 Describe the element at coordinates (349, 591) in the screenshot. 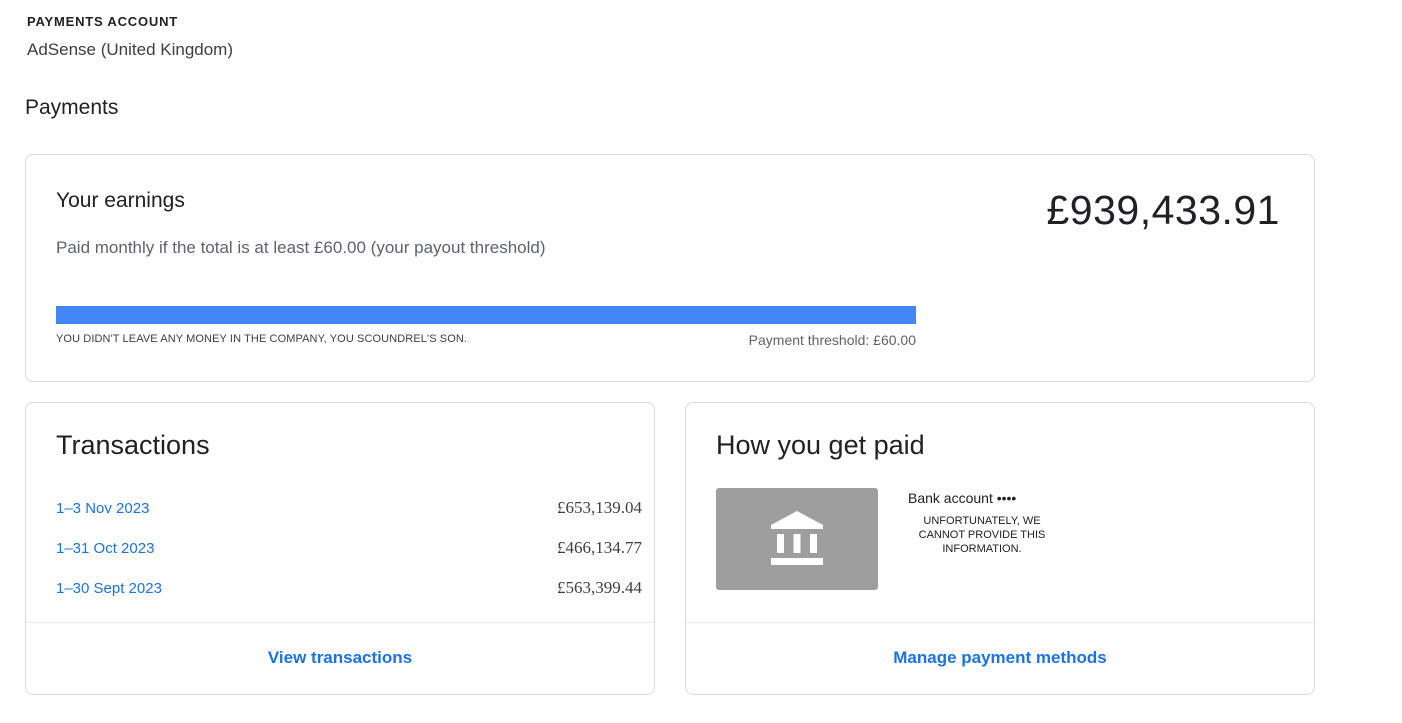

I see `transaction-row: 1–30 Sept 2023 £563,399.44` at that location.